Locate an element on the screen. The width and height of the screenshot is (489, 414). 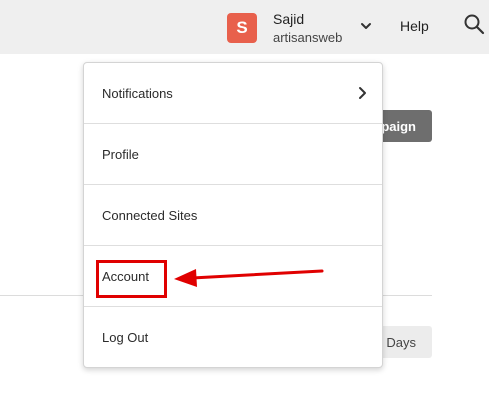
chevron-down-icon is located at coordinates (366, 26).